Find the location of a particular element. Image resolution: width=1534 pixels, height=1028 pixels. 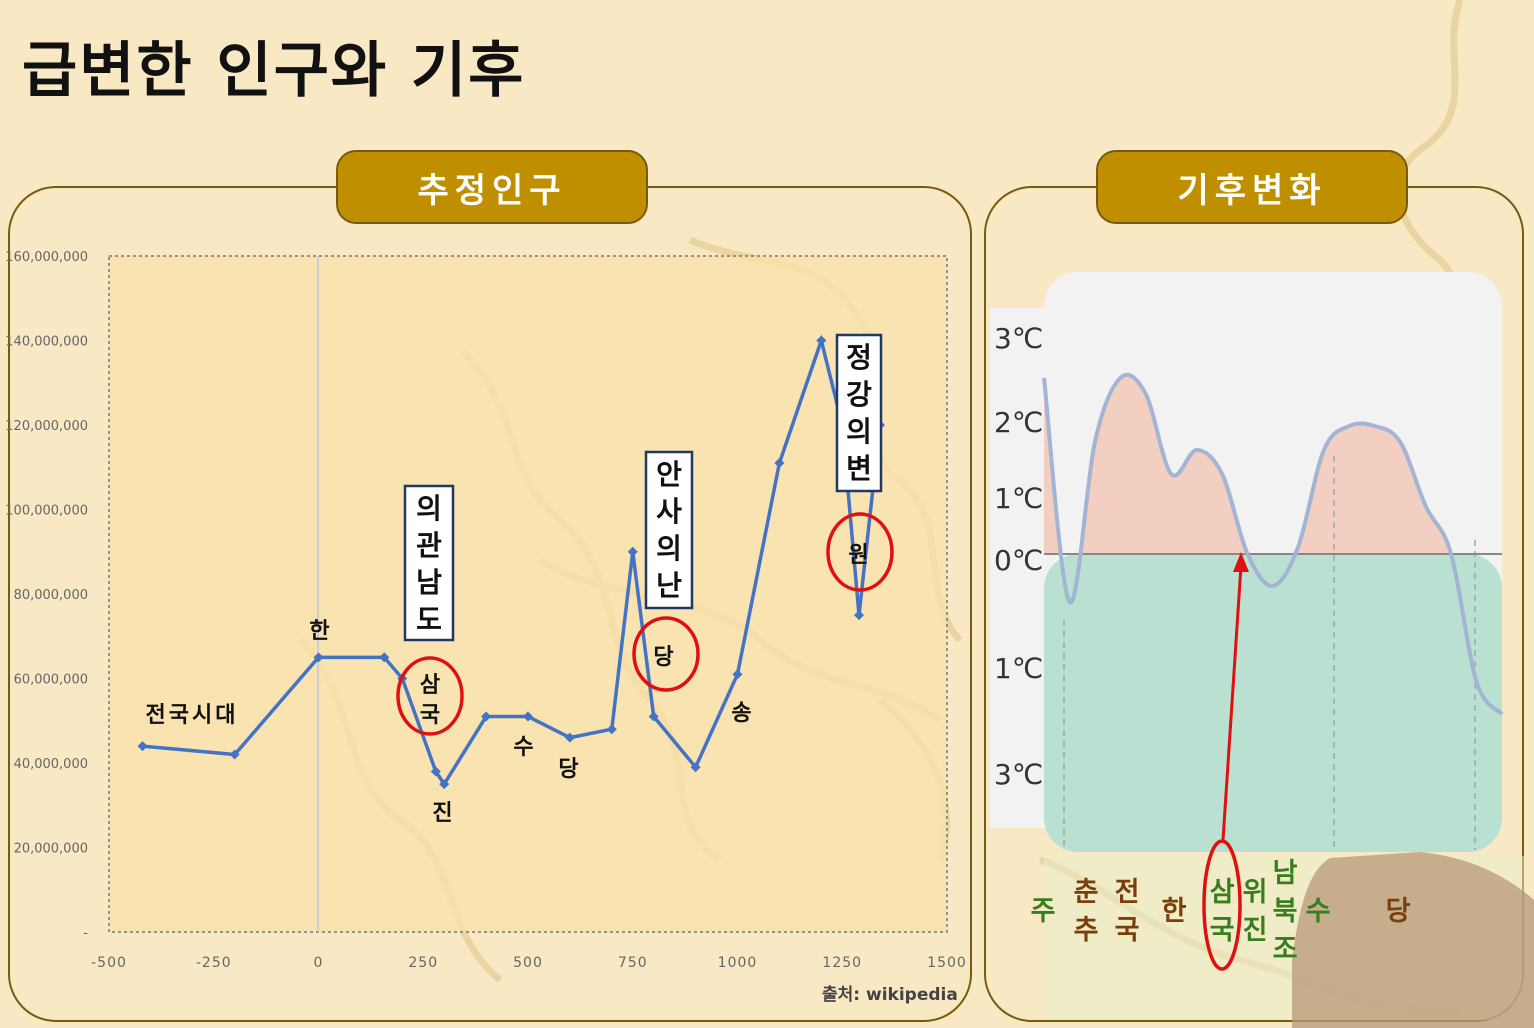

dynasty-label: 위 is located at coordinates (1255, 892).